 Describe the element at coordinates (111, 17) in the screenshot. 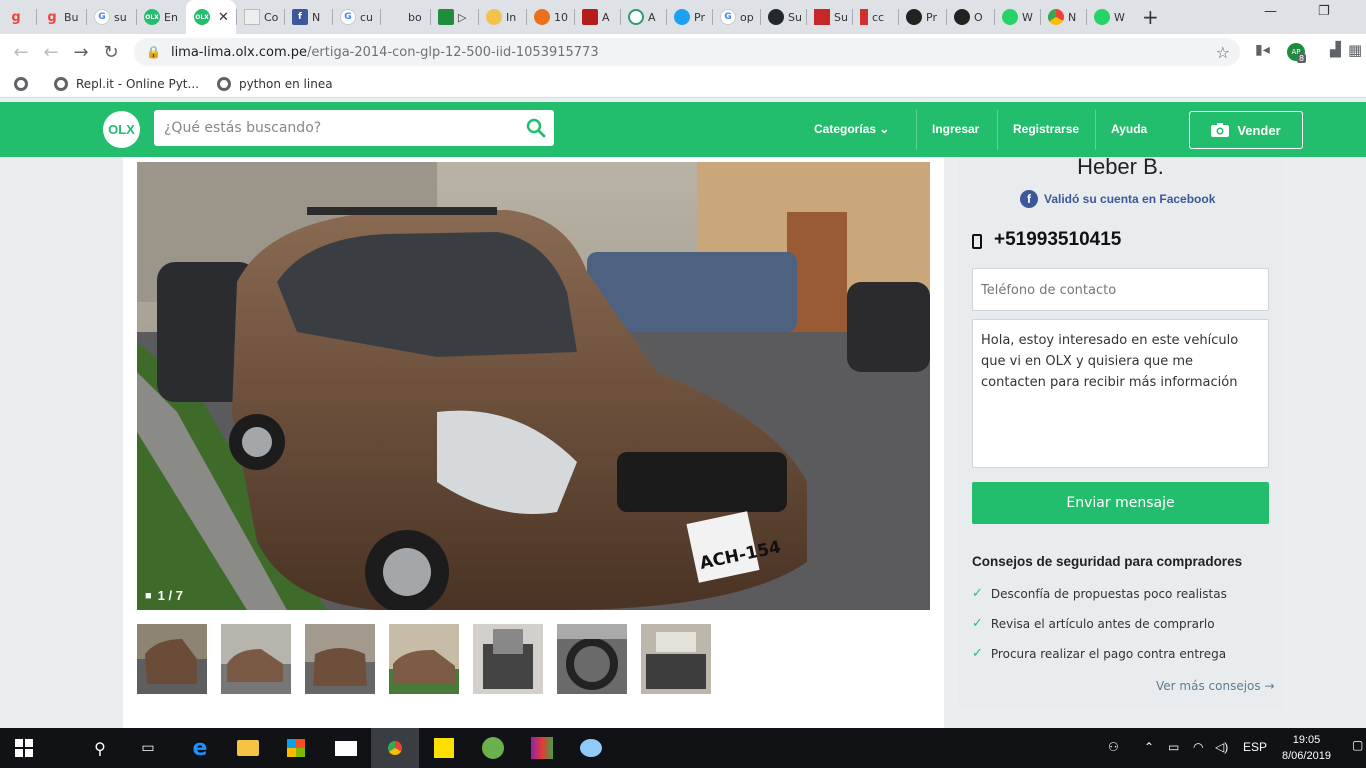

I see `browser-tab: Gsu` at that location.